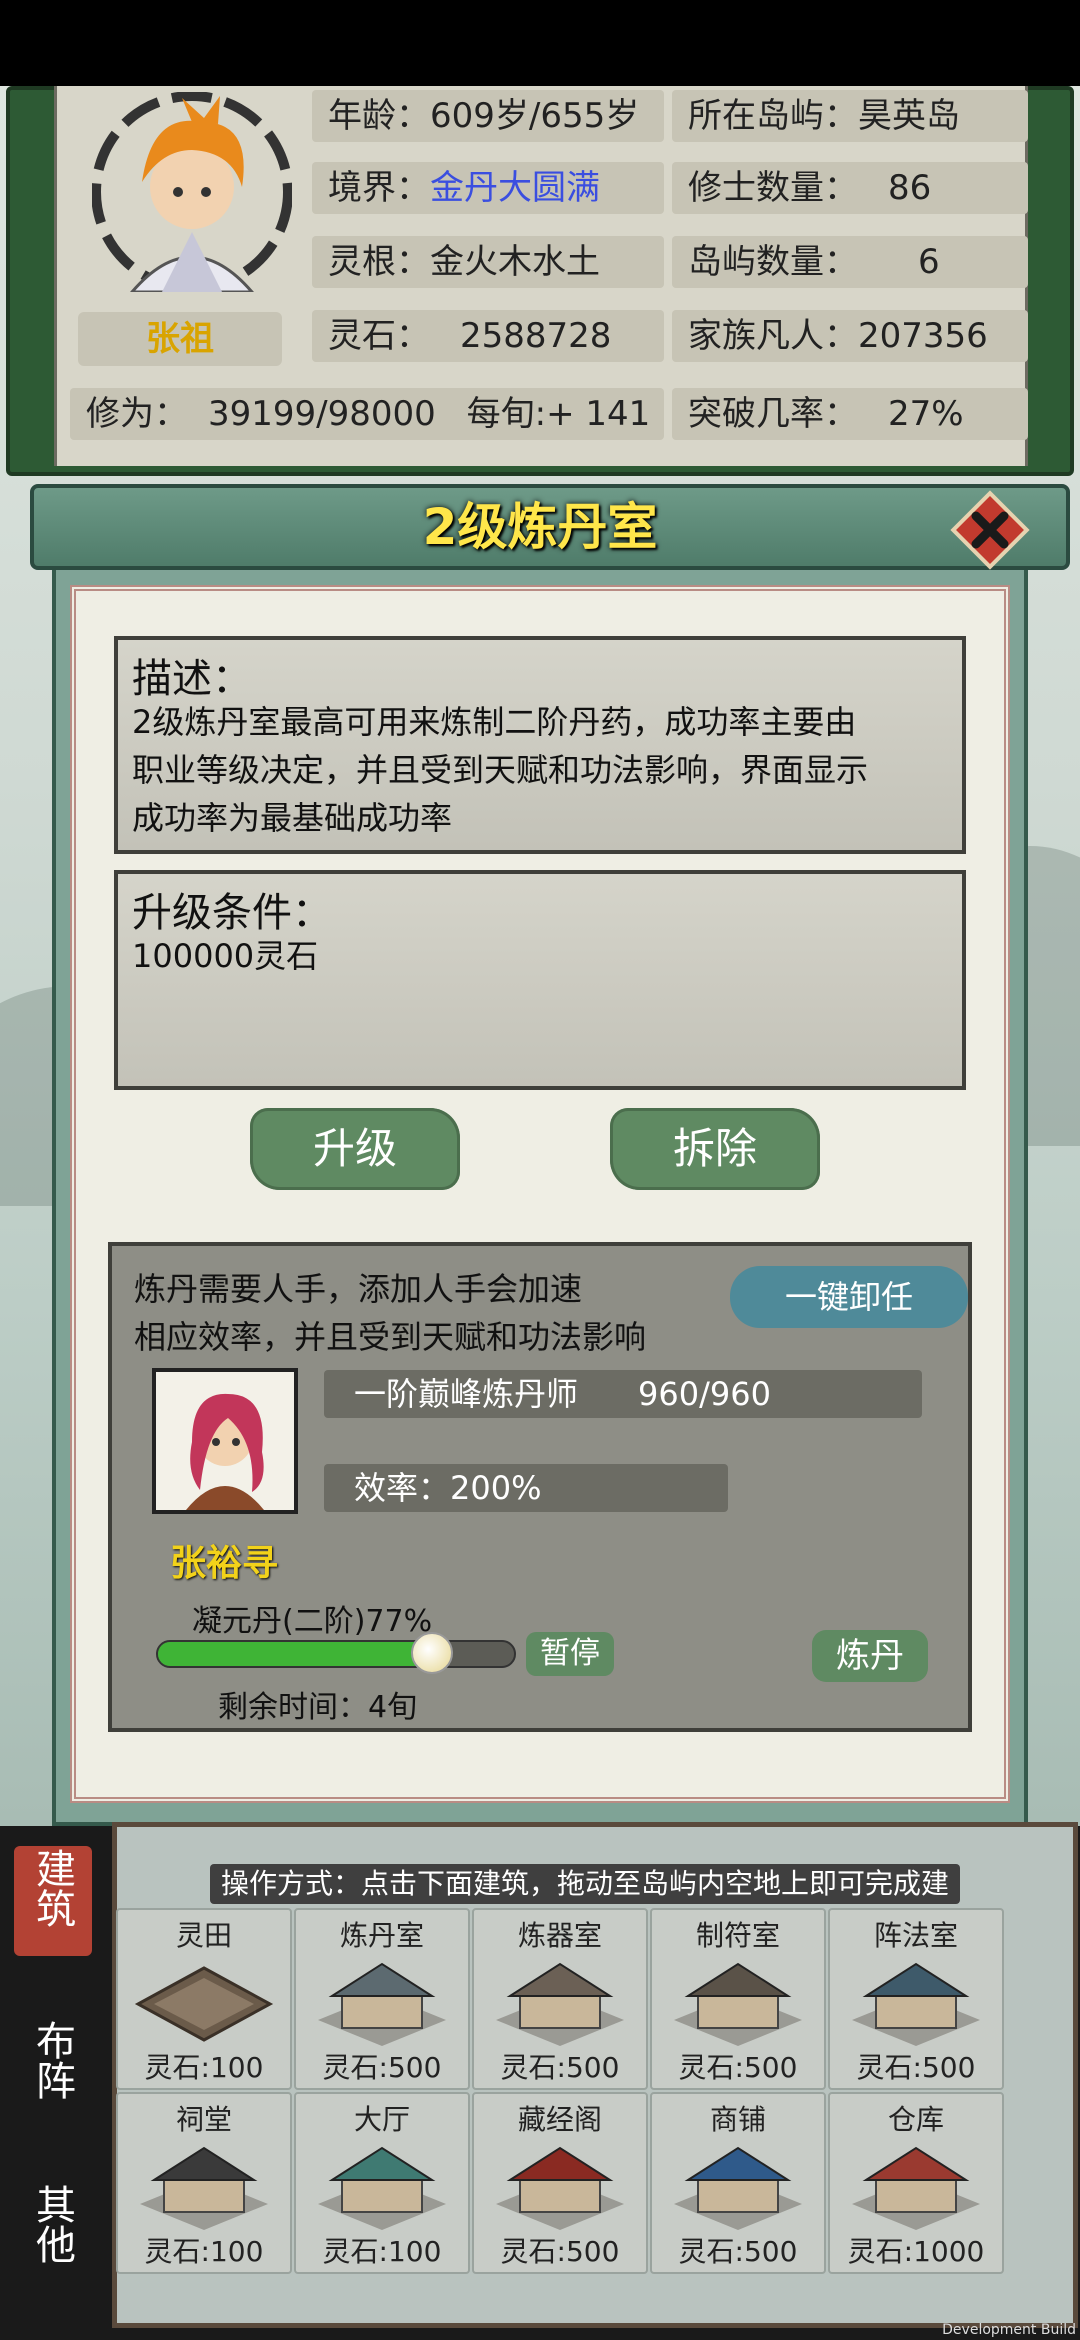 The height and width of the screenshot is (2340, 1080). I want to click on worker-rank: 一阶巅峰炼丹师, so click(466, 1394).